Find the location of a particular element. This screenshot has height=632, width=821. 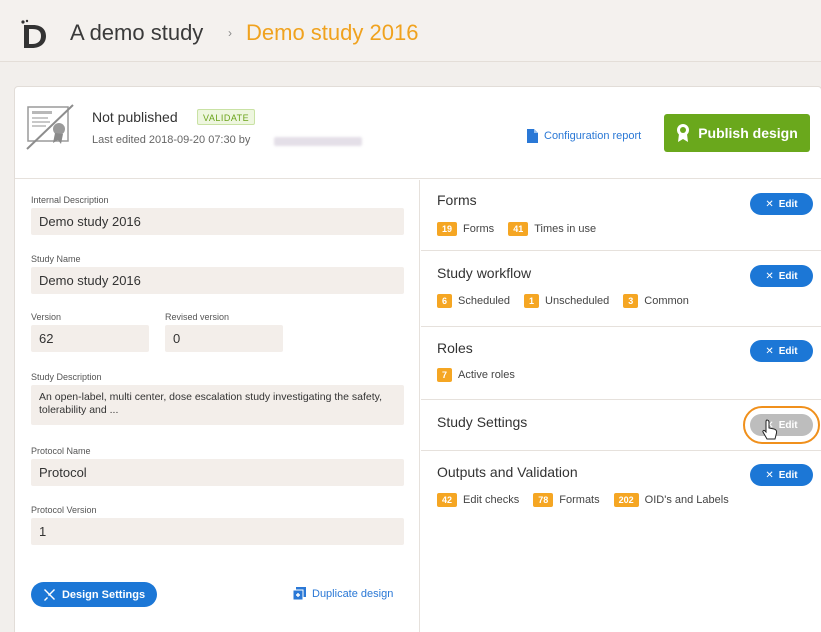

forms-title: Forms is located at coordinates (457, 200).